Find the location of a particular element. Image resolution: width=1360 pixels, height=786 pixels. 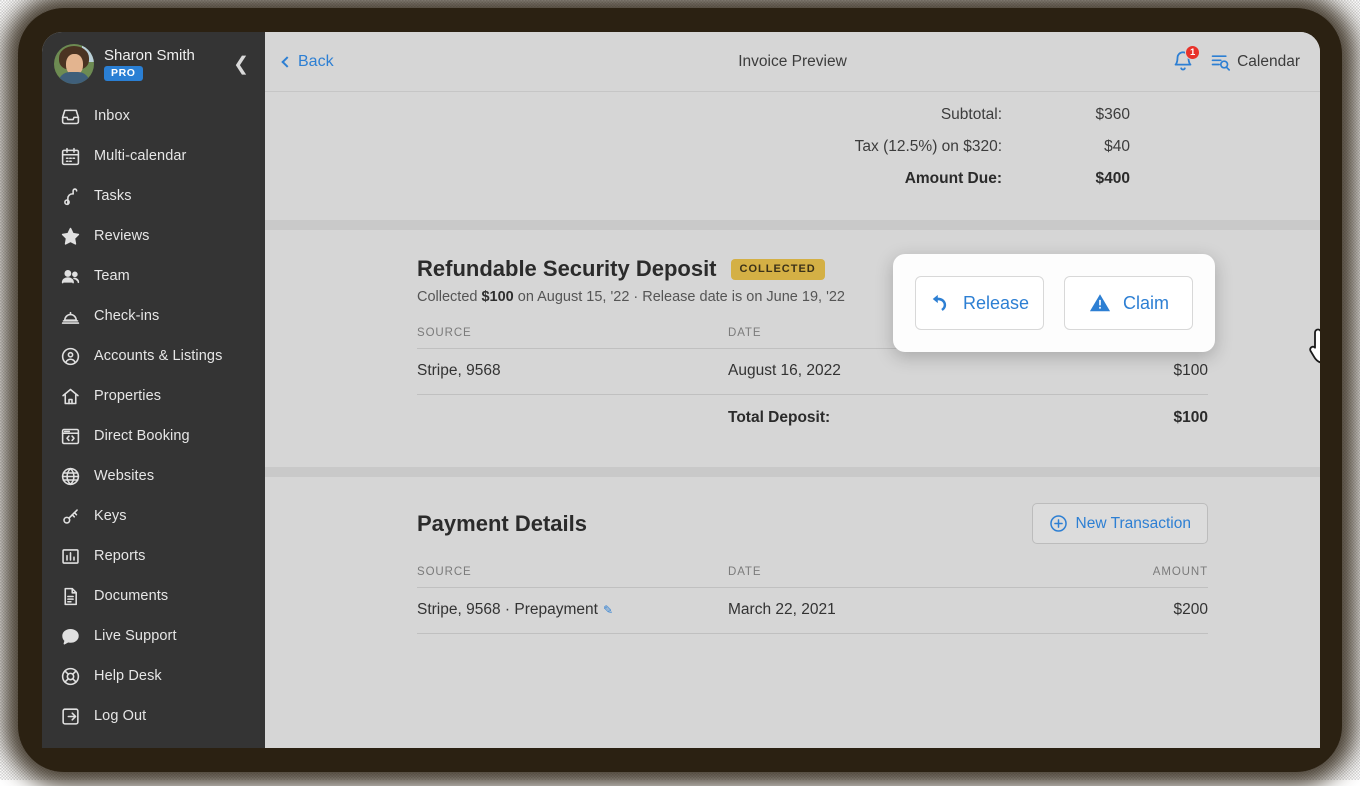

cell-source-text: Stripe, 9568 · Prepayment is located at coordinates (507, 609).